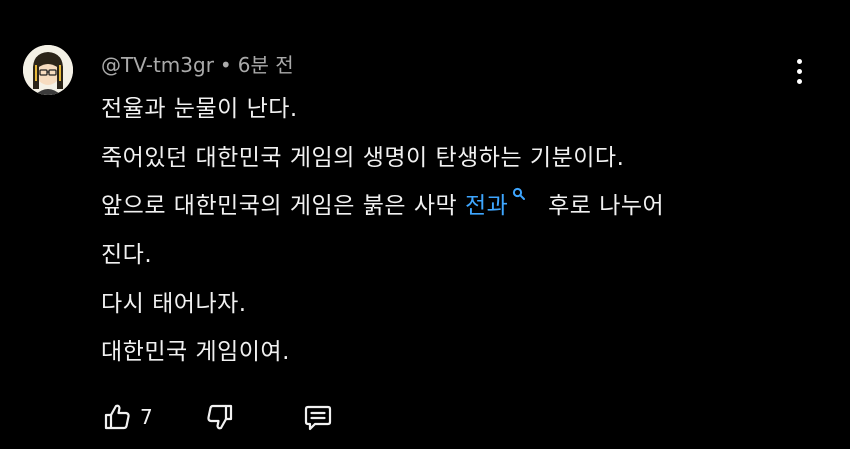 This screenshot has width=850, height=449. What do you see at coordinates (519, 194) in the screenshot?
I see `search-icon` at bounding box center [519, 194].